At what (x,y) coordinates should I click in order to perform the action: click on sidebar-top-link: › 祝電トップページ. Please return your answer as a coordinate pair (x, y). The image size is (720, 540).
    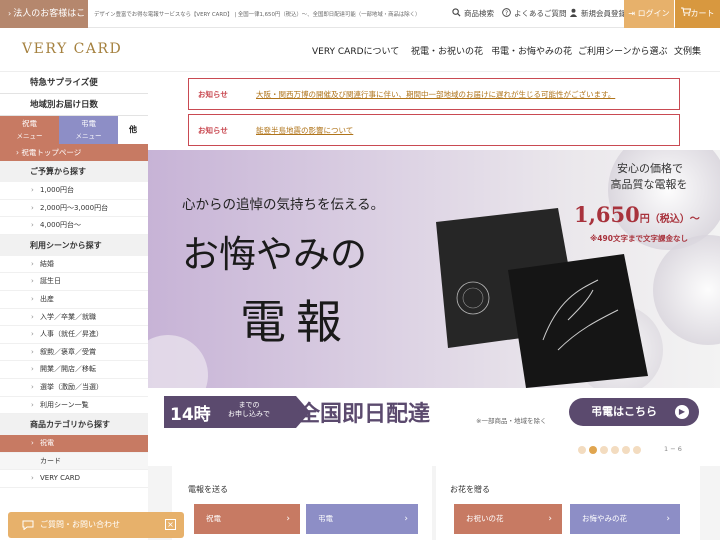
    Looking at the image, I should click on (74, 152).